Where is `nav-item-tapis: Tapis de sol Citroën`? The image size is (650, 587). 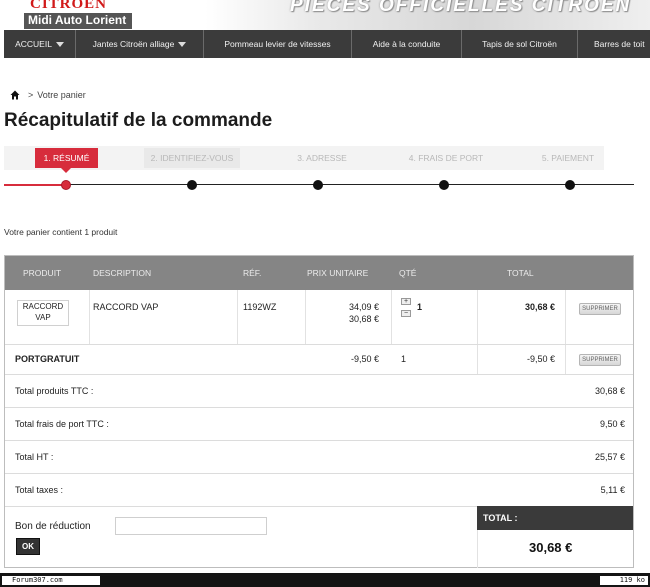 nav-item-tapis: Tapis de sol Citroën is located at coordinates (520, 44).